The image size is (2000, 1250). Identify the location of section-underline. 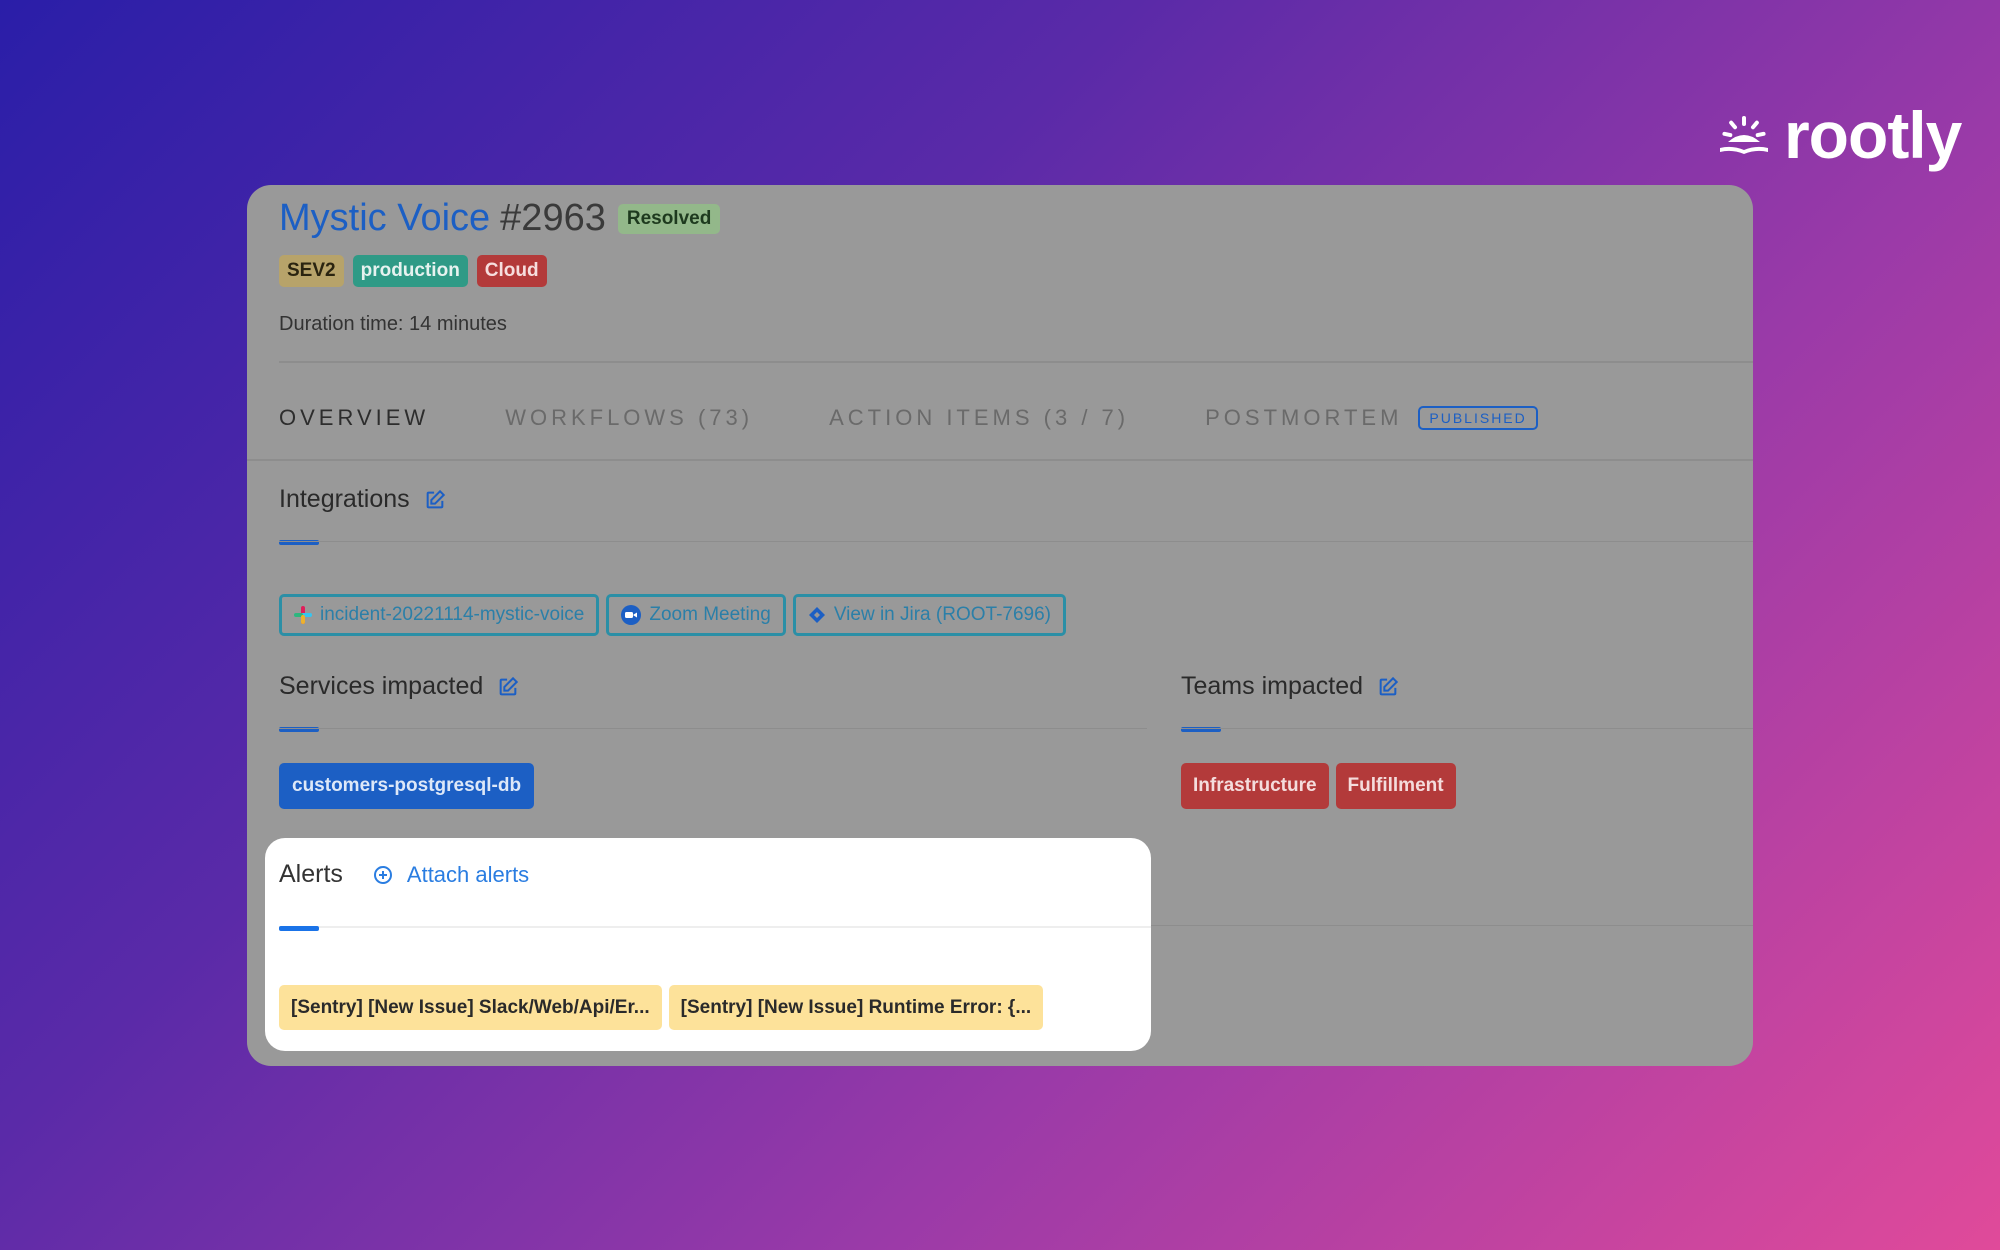
(299, 928).